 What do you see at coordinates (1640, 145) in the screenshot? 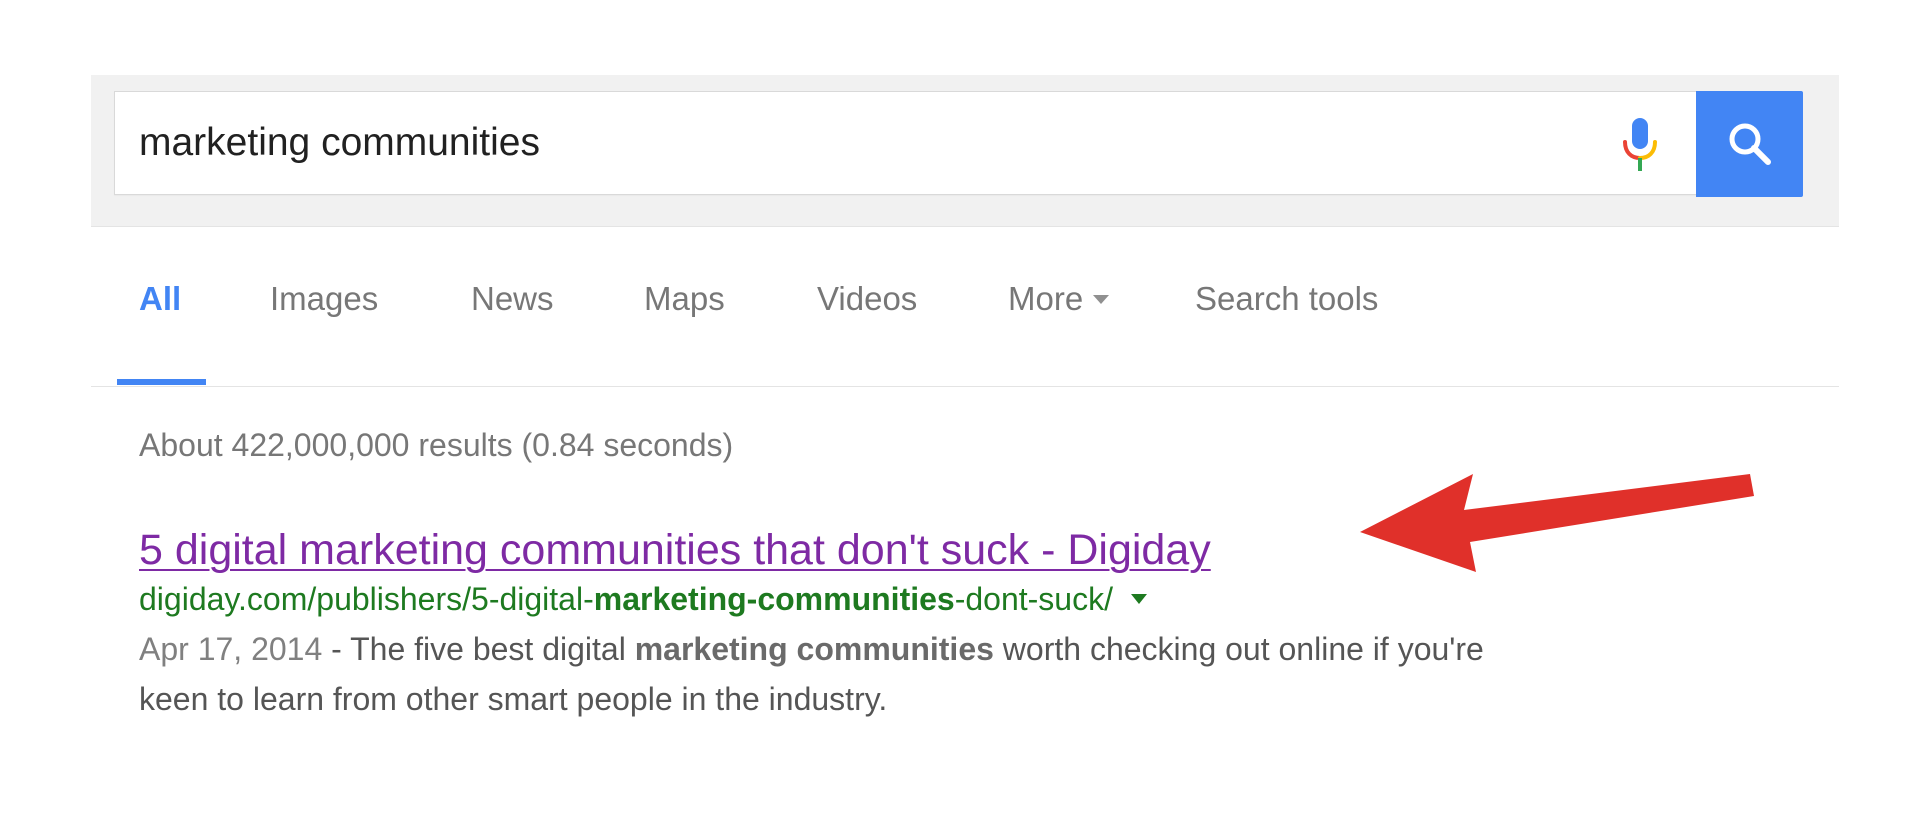
I see `microphone-icon` at bounding box center [1640, 145].